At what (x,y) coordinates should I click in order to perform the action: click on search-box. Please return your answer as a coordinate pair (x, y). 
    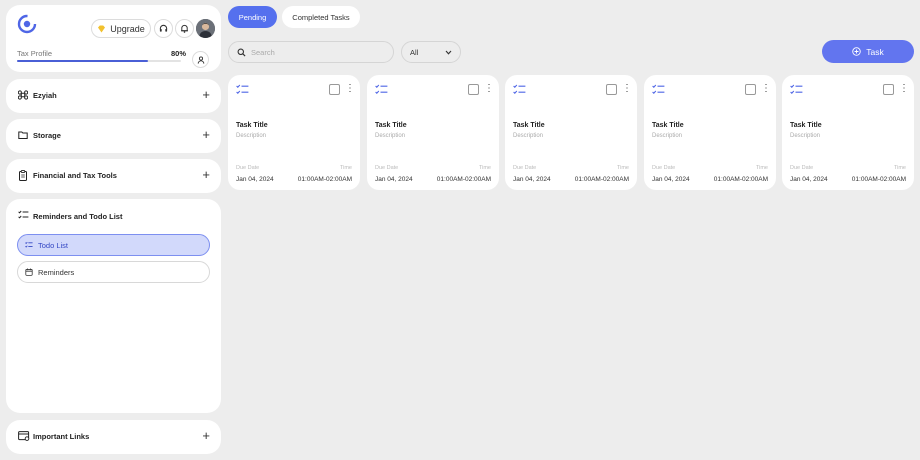
    Looking at the image, I should click on (311, 52).